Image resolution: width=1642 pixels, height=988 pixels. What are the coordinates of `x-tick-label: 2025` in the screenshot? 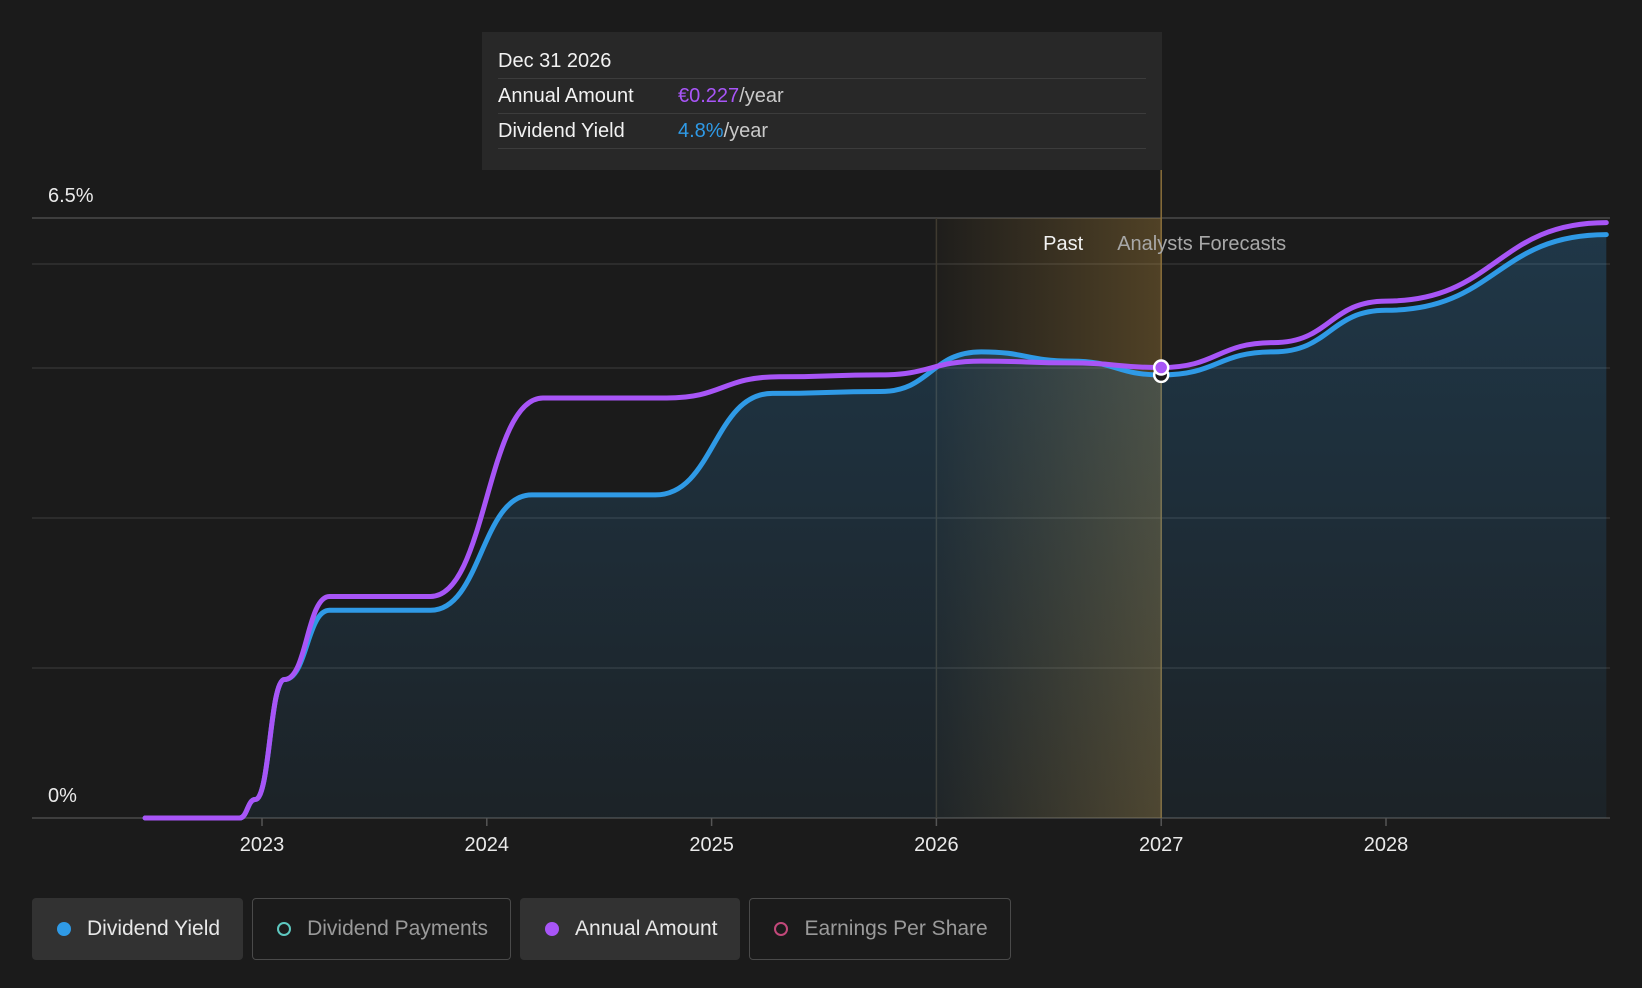 It's located at (711, 845).